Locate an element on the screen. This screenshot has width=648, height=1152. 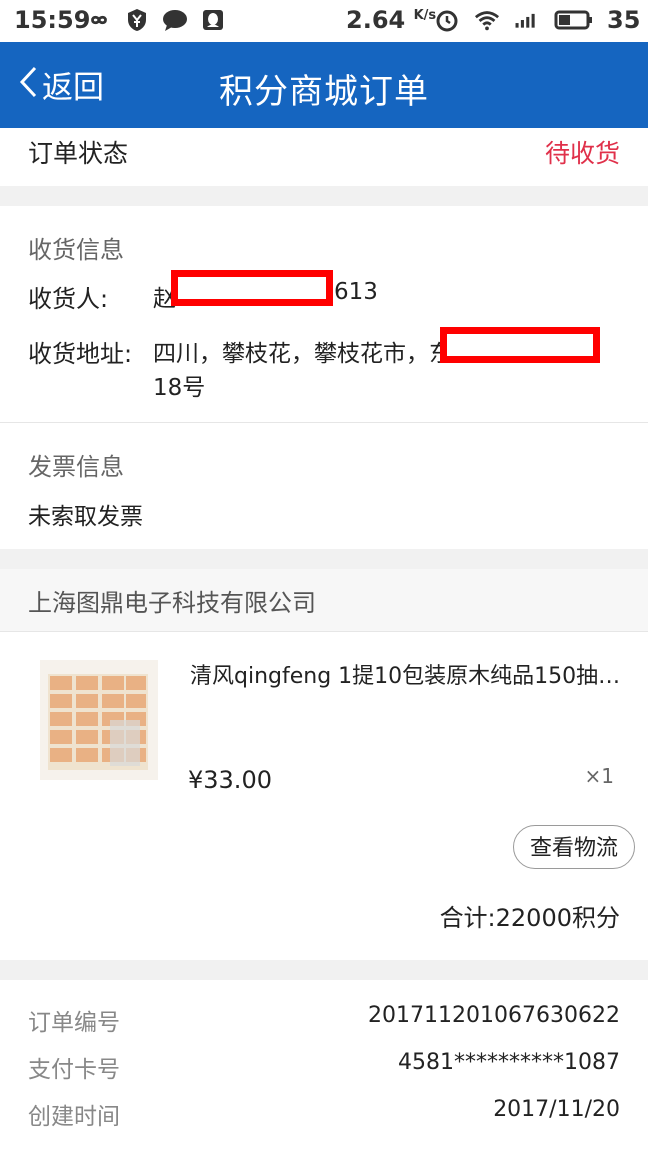
order-number-value: 201711201067630622 is located at coordinates (494, 1015).